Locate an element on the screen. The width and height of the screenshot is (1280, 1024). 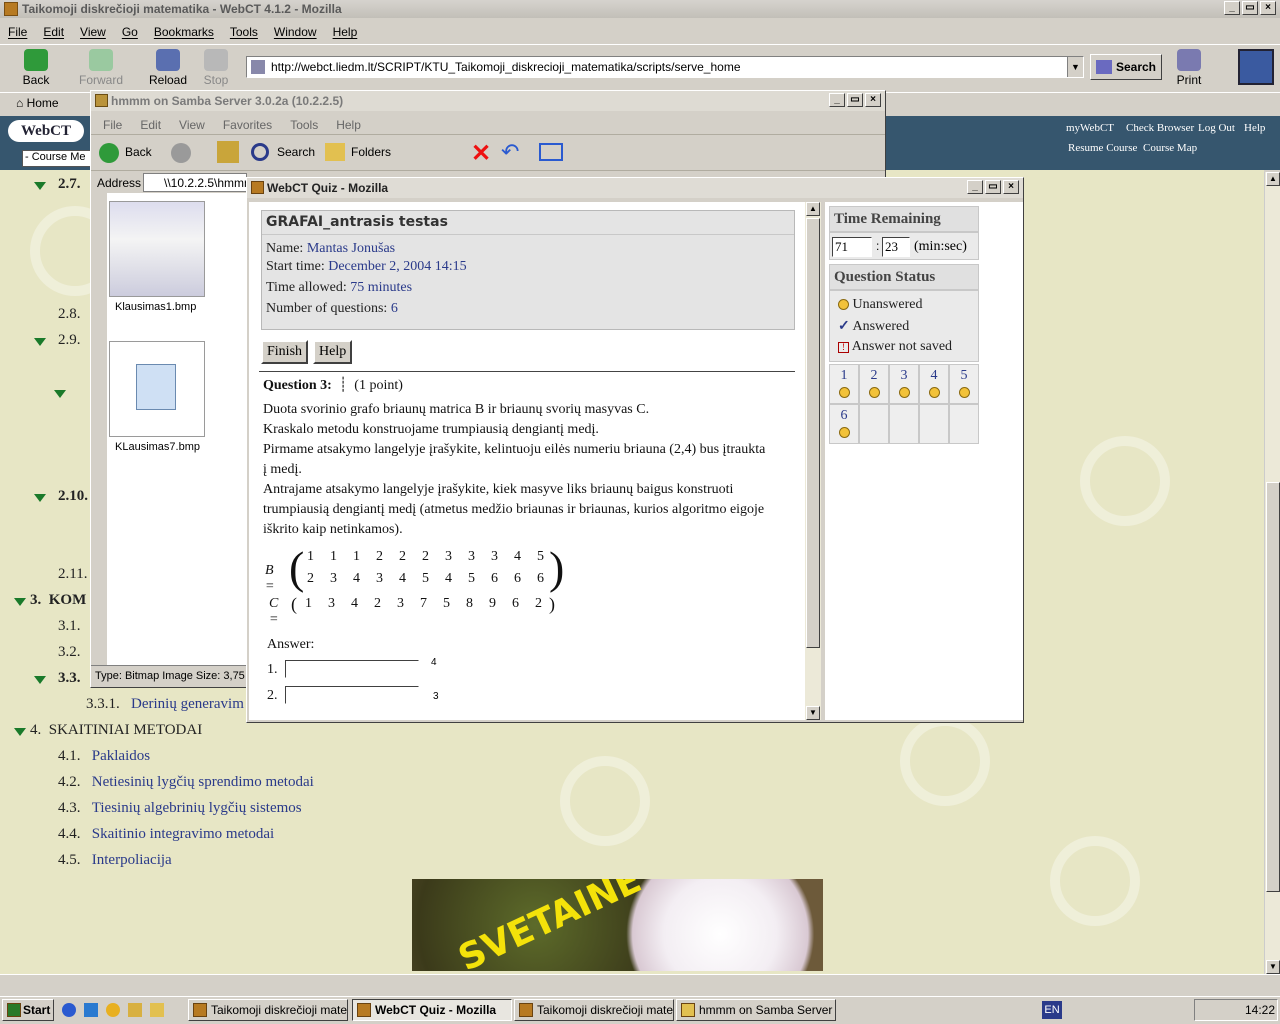
explorer-menu-tools: Tools is located at coordinates (304, 126).